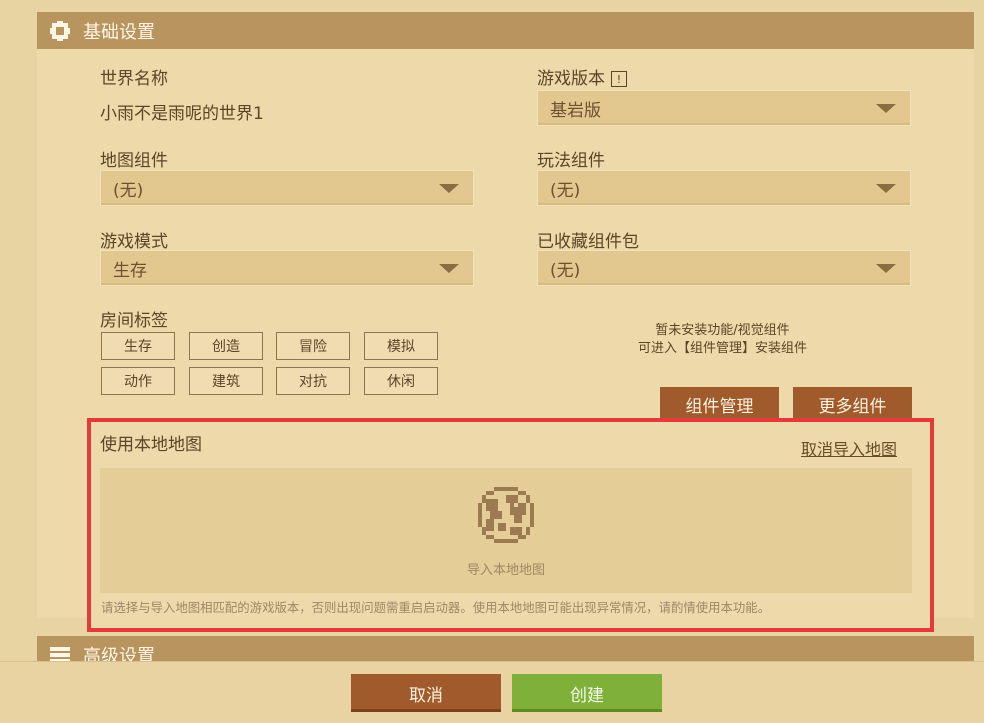 This screenshot has width=984, height=723. I want to click on cancel-button: 取消, so click(426, 693).